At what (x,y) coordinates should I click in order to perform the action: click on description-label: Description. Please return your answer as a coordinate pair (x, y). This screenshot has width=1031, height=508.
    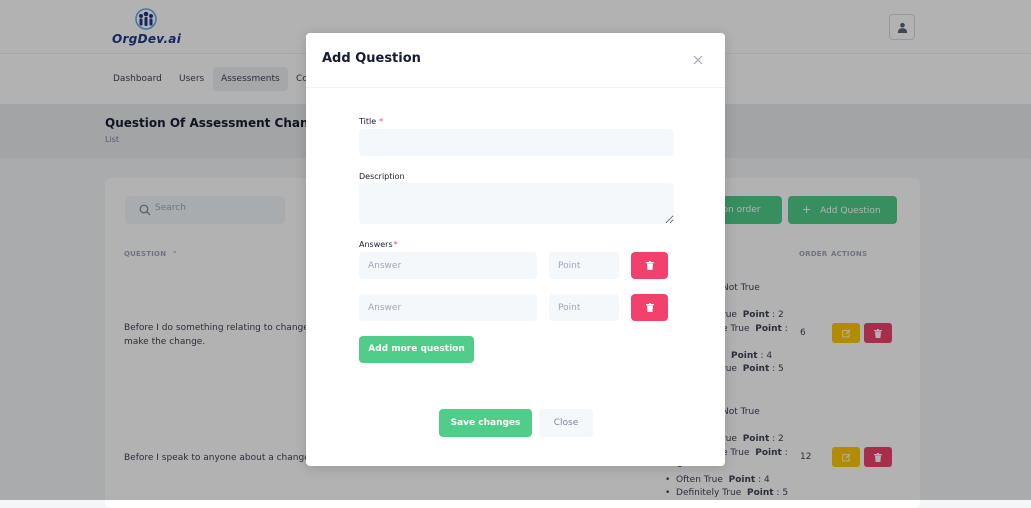
    Looking at the image, I should click on (382, 176).